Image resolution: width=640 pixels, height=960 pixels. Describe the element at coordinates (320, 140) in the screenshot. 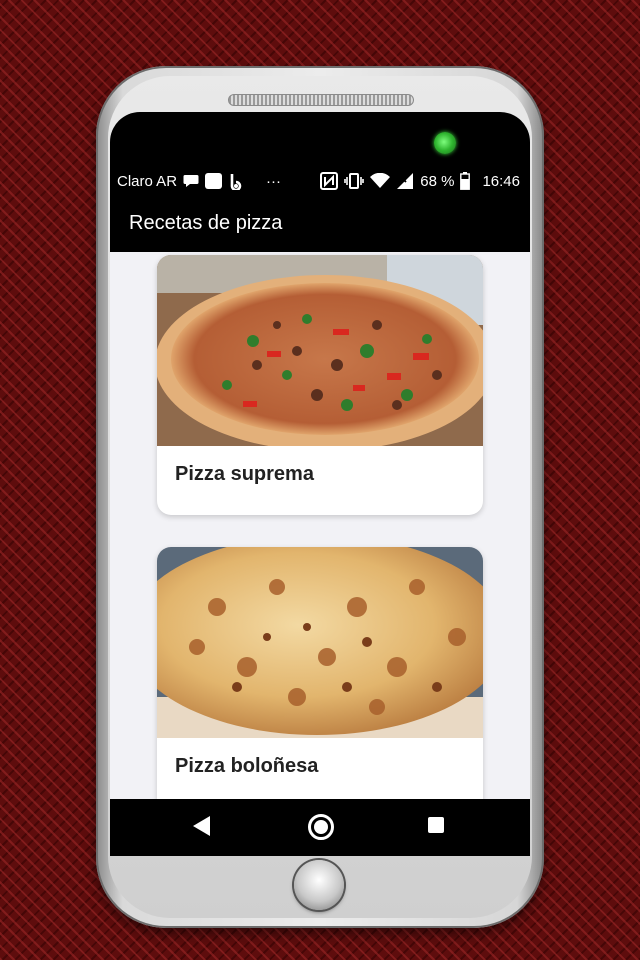

I see `front-bezel` at that location.